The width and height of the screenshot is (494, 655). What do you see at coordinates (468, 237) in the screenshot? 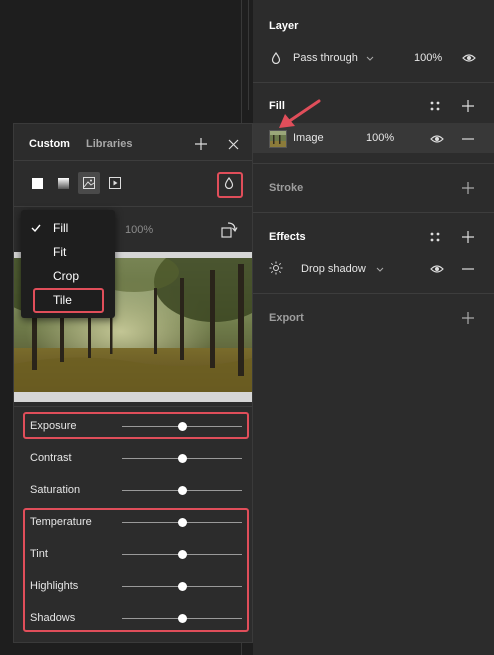
I see `add-effect-icon` at bounding box center [468, 237].